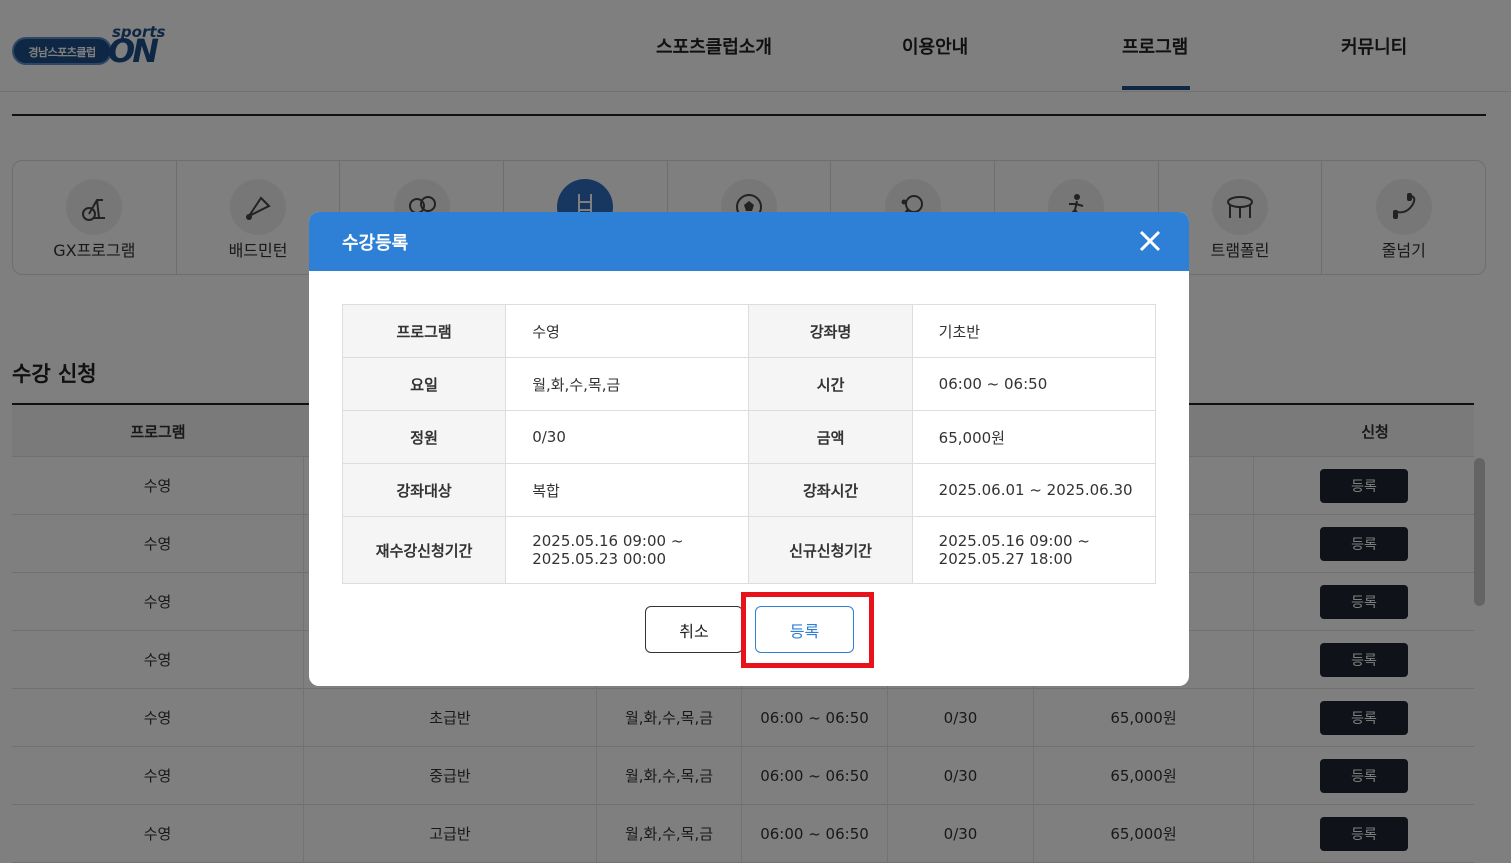 The image size is (1511, 863). What do you see at coordinates (830, 331) in the screenshot?
I see `info-label: 강좌명` at bounding box center [830, 331].